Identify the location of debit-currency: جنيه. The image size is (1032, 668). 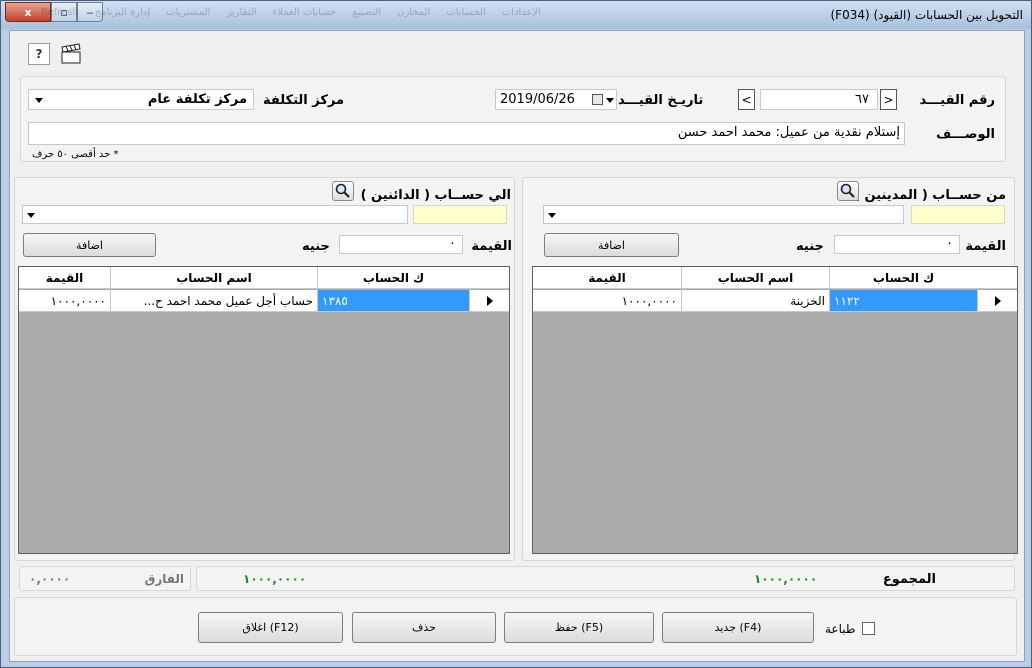
(810, 246).